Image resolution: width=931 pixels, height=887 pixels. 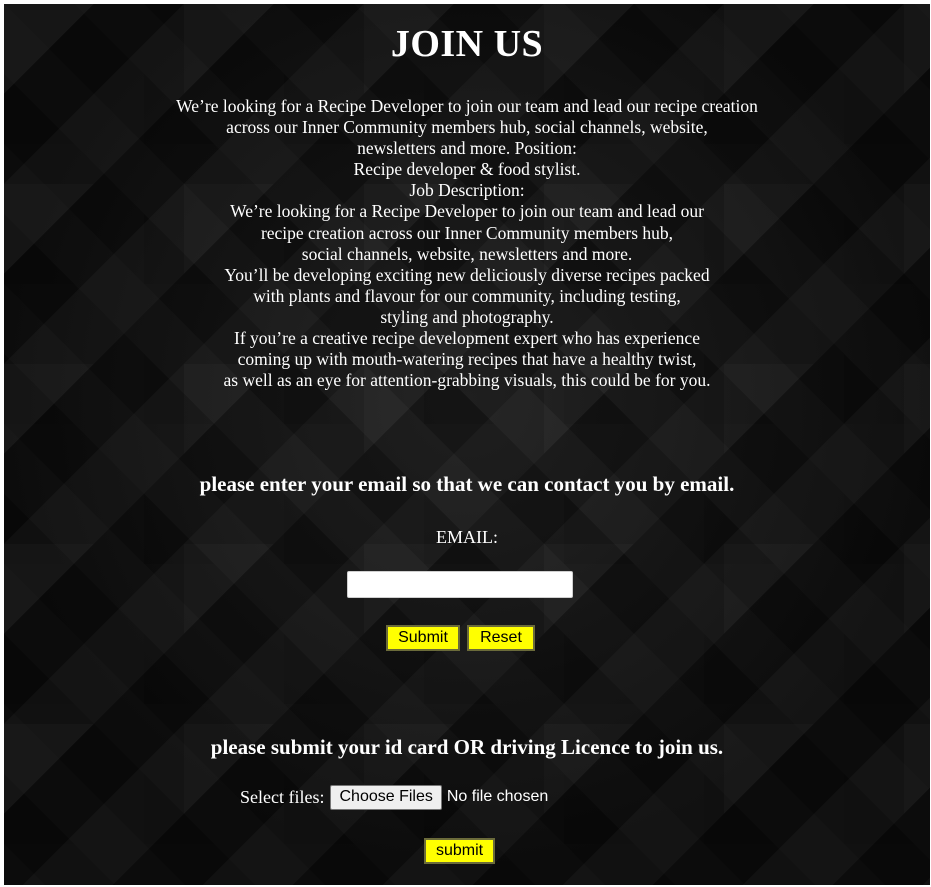 I want to click on email-label: EMAIL:, so click(x=467, y=537).